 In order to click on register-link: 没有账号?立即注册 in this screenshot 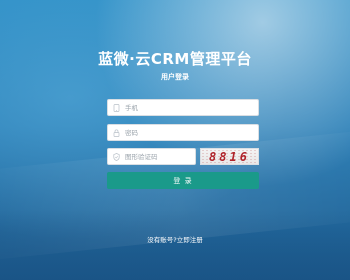, I will do `click(174, 240)`.